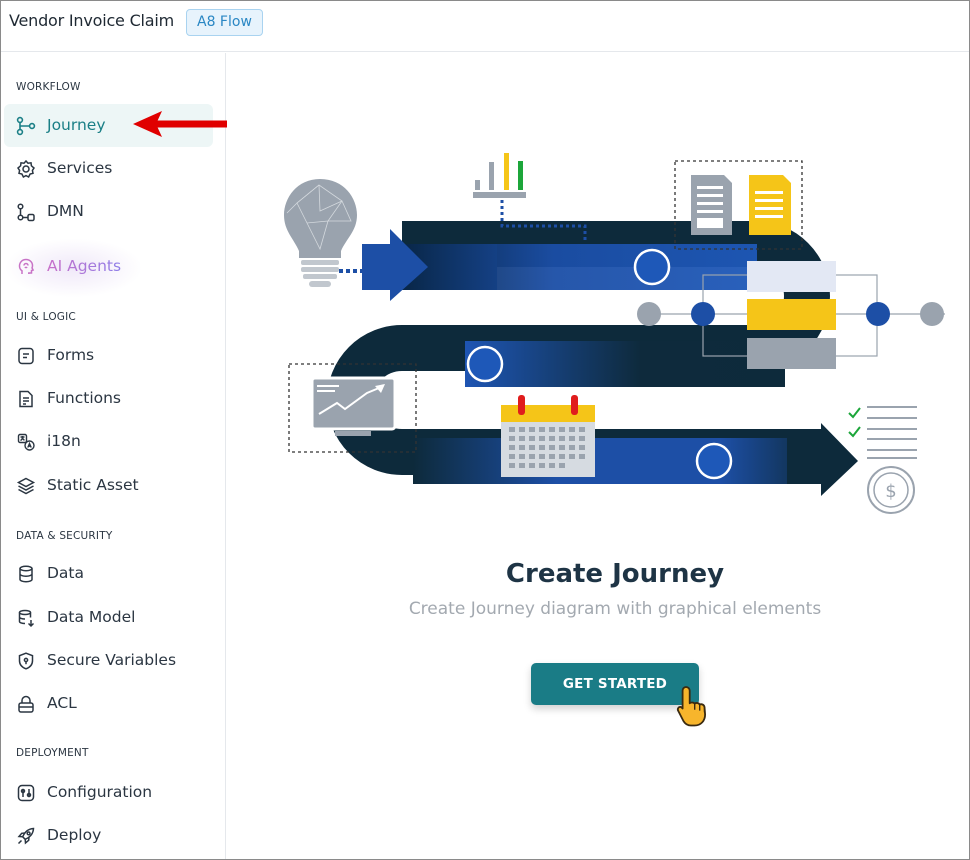  What do you see at coordinates (108, 441) in the screenshot?
I see `sidebar-item-i18n: i18n` at bounding box center [108, 441].